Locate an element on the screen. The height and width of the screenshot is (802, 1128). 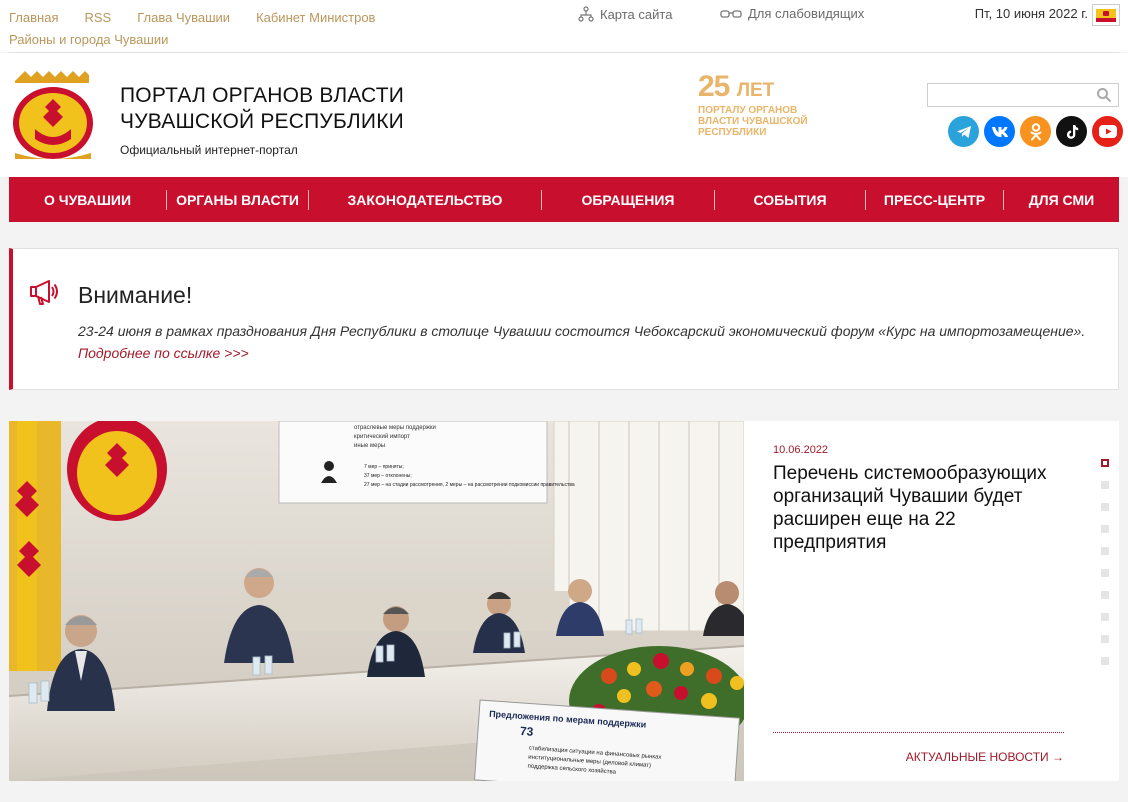
screen-stat-1: 7 мер – приняты; is located at coordinates (384, 467).